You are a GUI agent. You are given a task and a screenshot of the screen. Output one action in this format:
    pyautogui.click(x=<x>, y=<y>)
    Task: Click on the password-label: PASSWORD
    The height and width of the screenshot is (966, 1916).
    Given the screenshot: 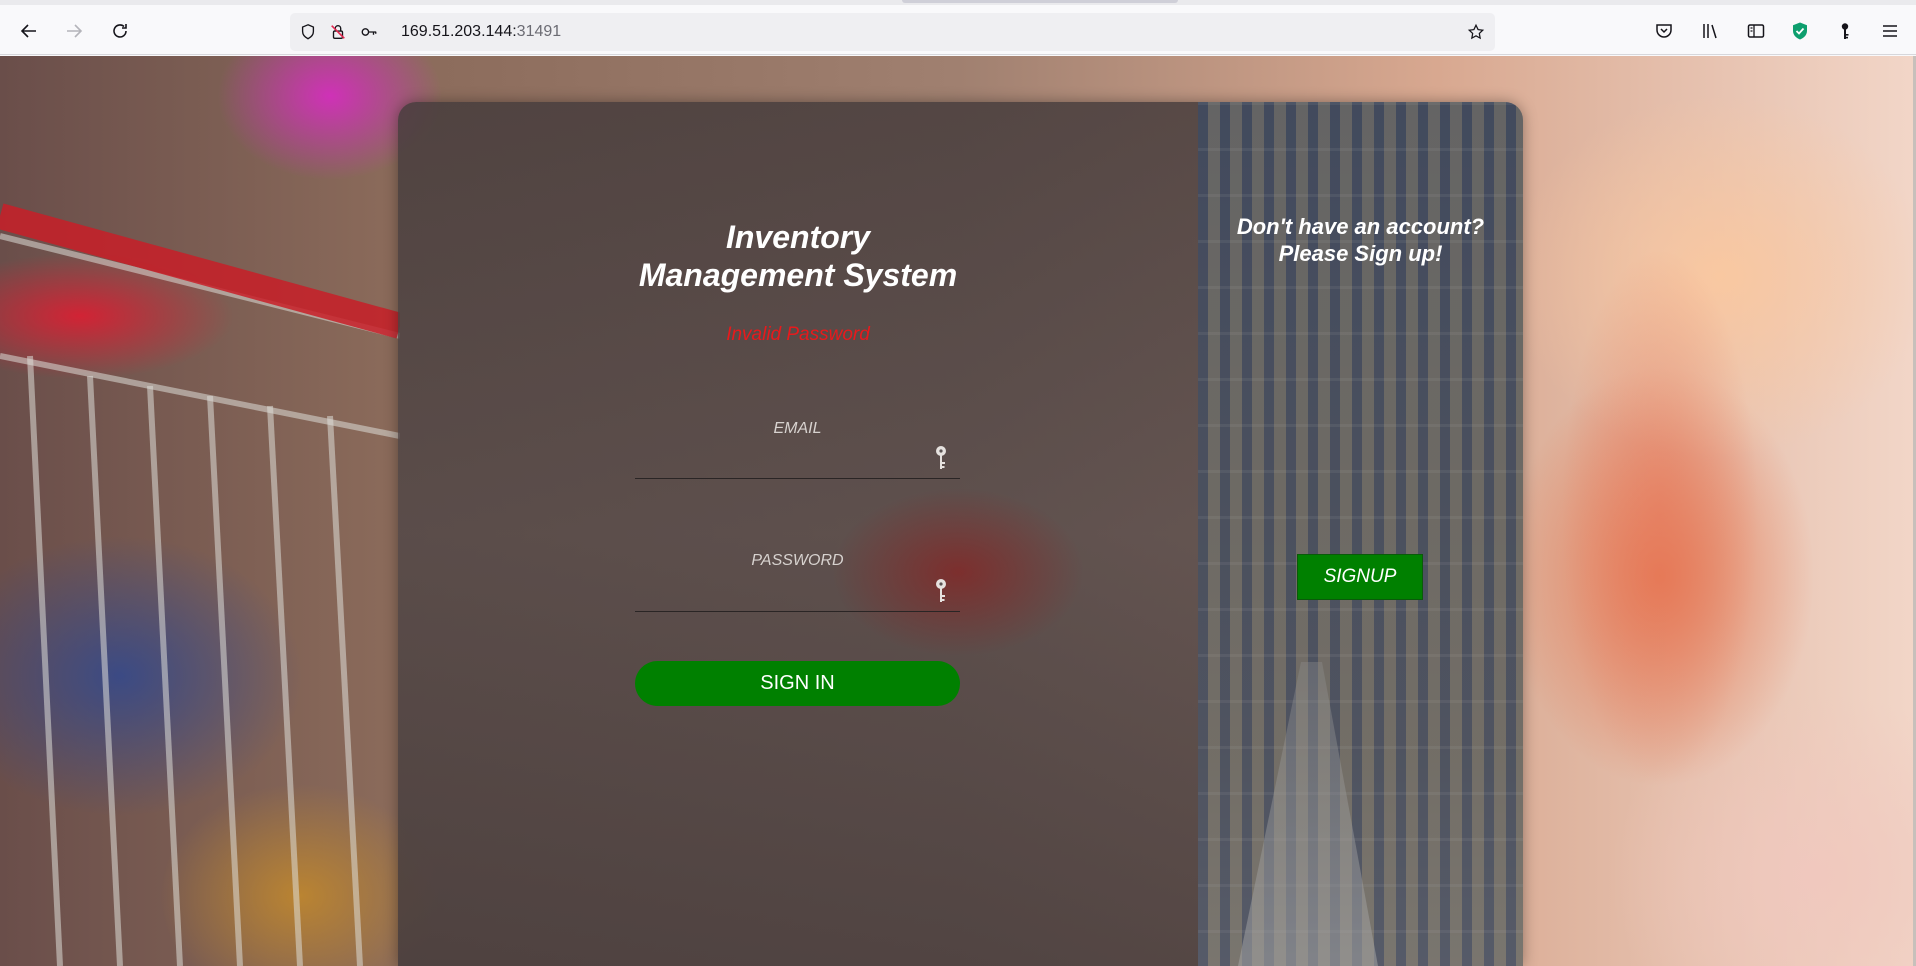 What is the action you would take?
    pyautogui.click(x=797, y=560)
    